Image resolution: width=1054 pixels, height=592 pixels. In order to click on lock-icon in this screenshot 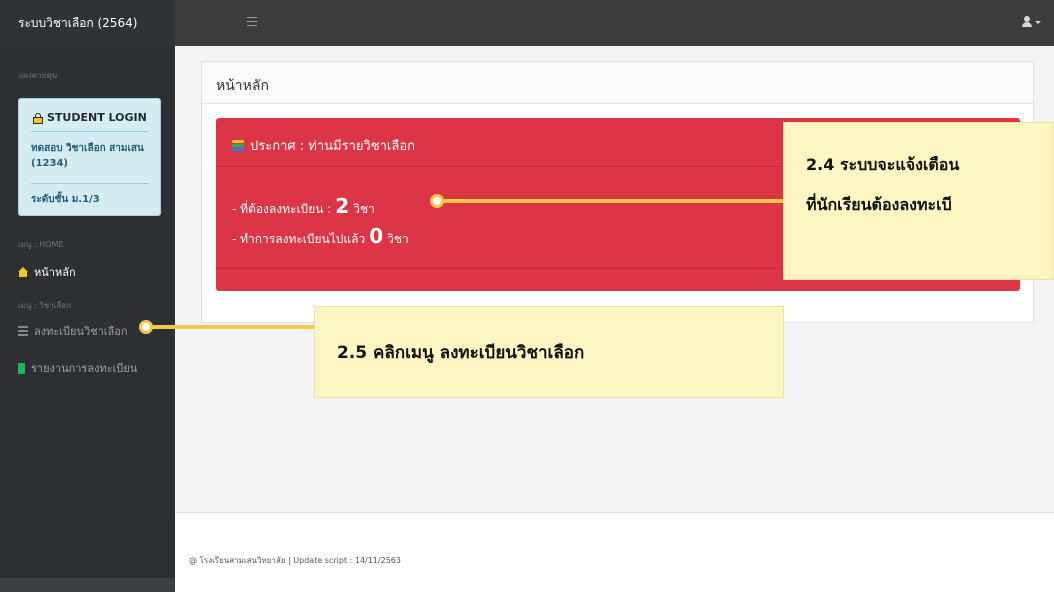, I will do `click(38, 118)`.